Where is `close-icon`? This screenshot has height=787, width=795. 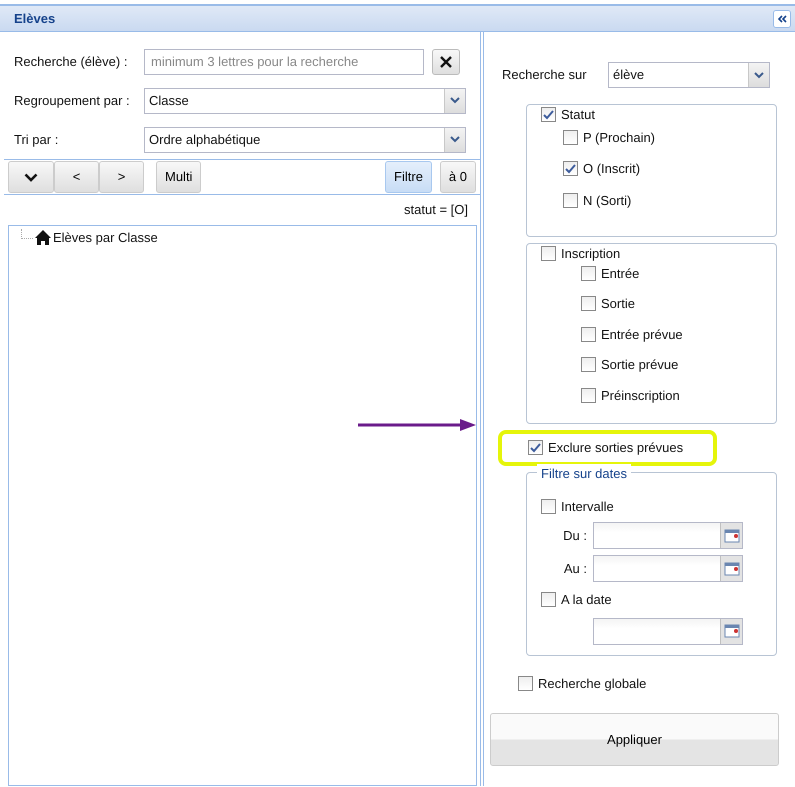 close-icon is located at coordinates (446, 62).